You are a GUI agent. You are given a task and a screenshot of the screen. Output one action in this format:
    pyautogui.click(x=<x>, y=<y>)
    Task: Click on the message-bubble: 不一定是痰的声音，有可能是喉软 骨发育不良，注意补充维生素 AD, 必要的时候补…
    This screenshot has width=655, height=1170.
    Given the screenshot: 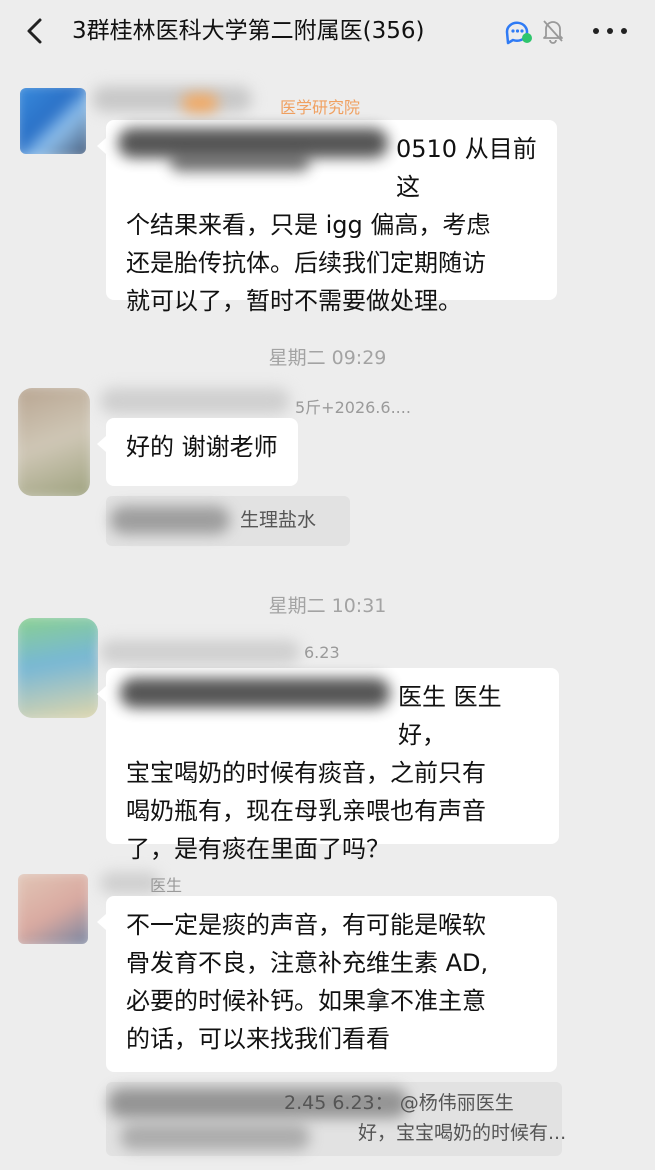 What is the action you would take?
    pyautogui.click(x=327, y=984)
    